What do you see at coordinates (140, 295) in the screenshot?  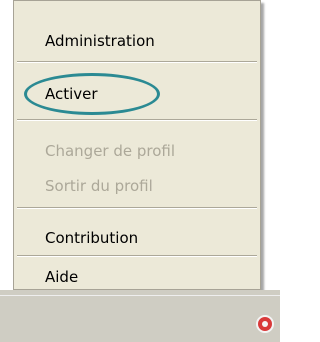 I see `taskbar-edge` at bounding box center [140, 295].